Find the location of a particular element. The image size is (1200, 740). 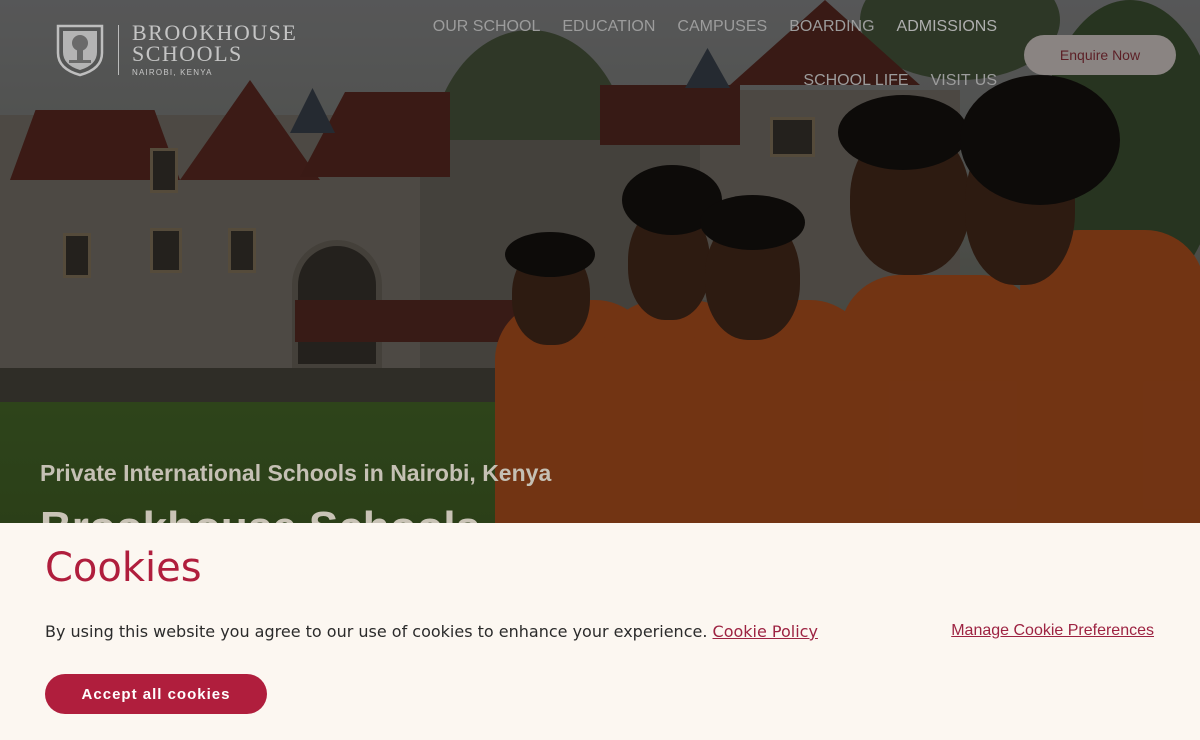

crest-shield-icon is located at coordinates (80, 50).